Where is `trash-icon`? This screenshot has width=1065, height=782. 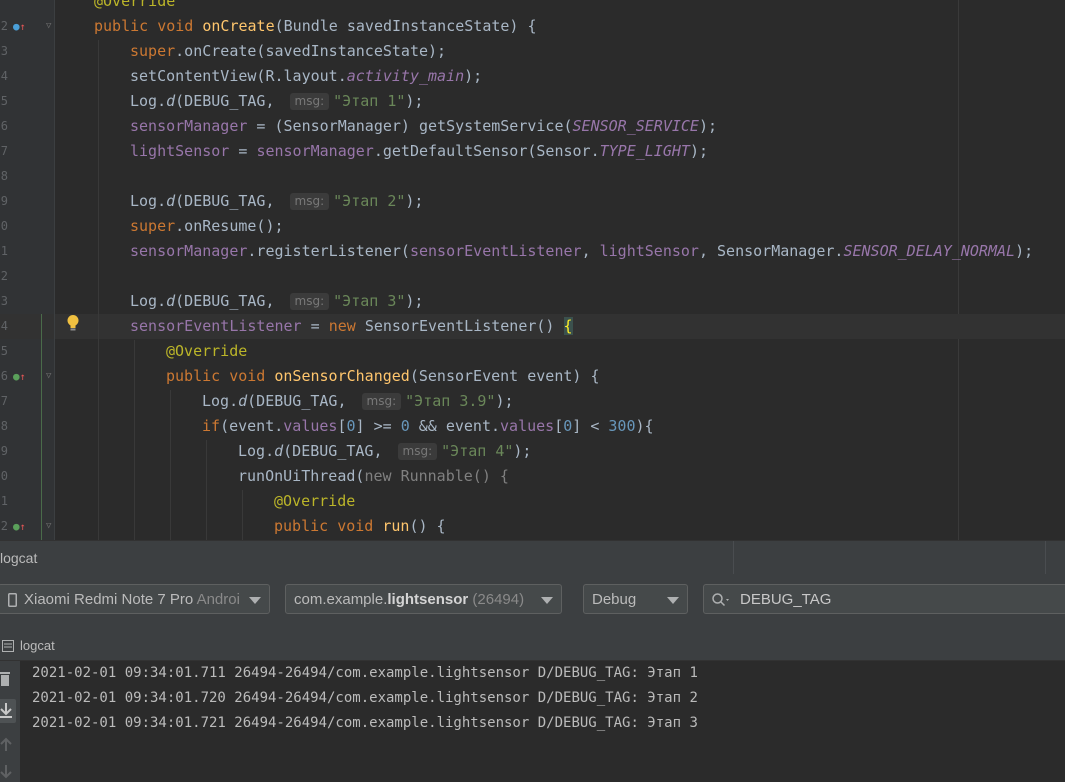
trash-icon is located at coordinates (6, 679).